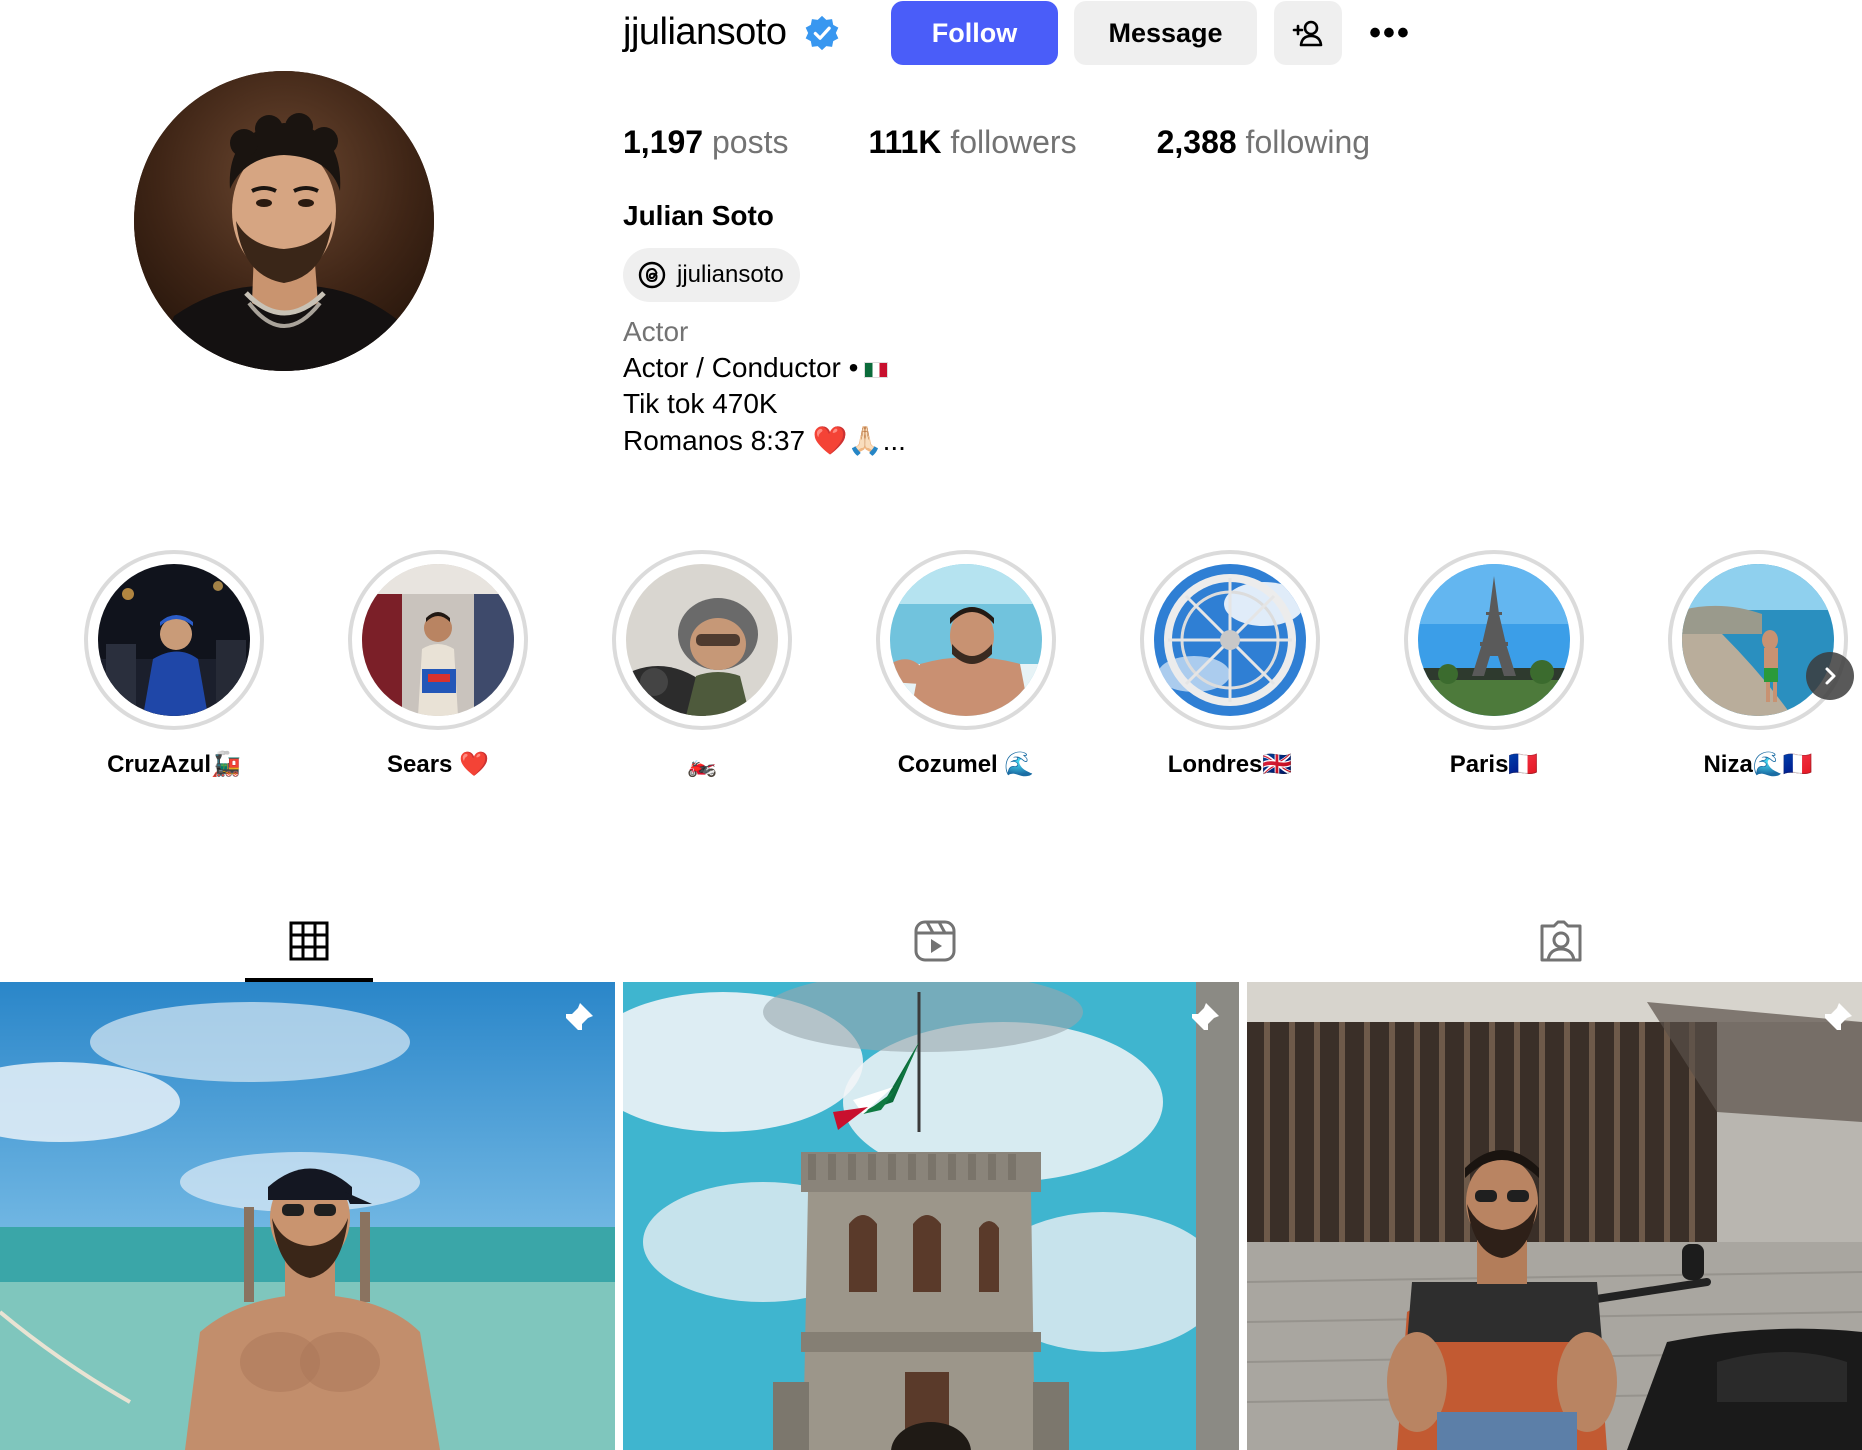 This screenshot has width=1862, height=1450. I want to click on threads-link: jjuliansoto, so click(711, 275).